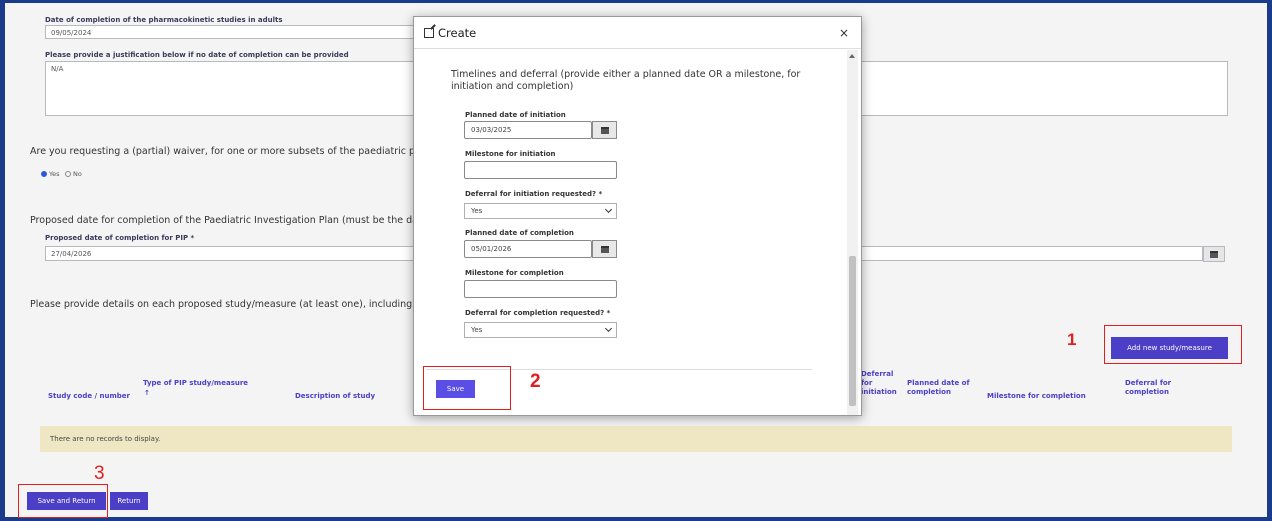  Describe the element at coordinates (938, 383) in the screenshot. I see `th-planned-completion-1: Planned date of` at that location.